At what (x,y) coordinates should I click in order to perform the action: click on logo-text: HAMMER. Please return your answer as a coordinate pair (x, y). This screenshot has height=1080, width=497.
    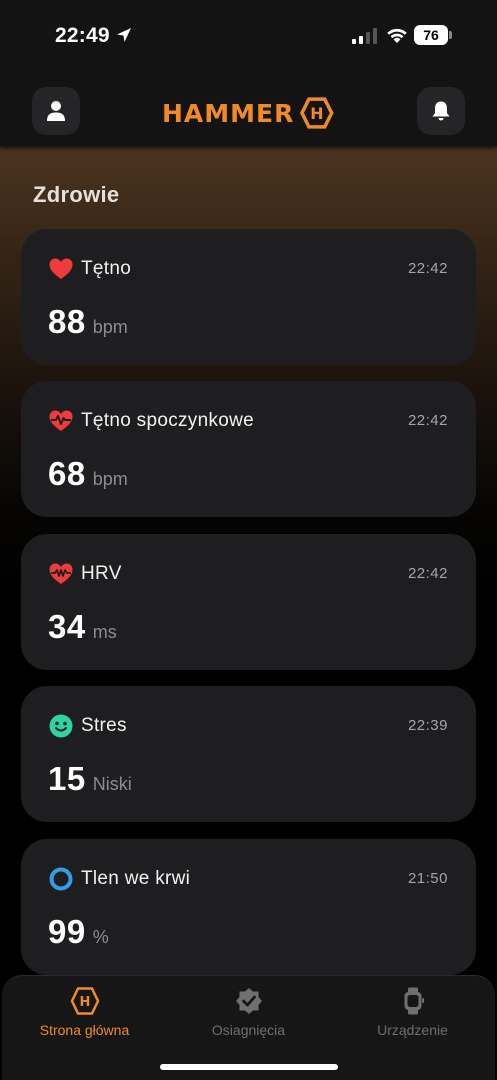
    Looking at the image, I should click on (228, 113).